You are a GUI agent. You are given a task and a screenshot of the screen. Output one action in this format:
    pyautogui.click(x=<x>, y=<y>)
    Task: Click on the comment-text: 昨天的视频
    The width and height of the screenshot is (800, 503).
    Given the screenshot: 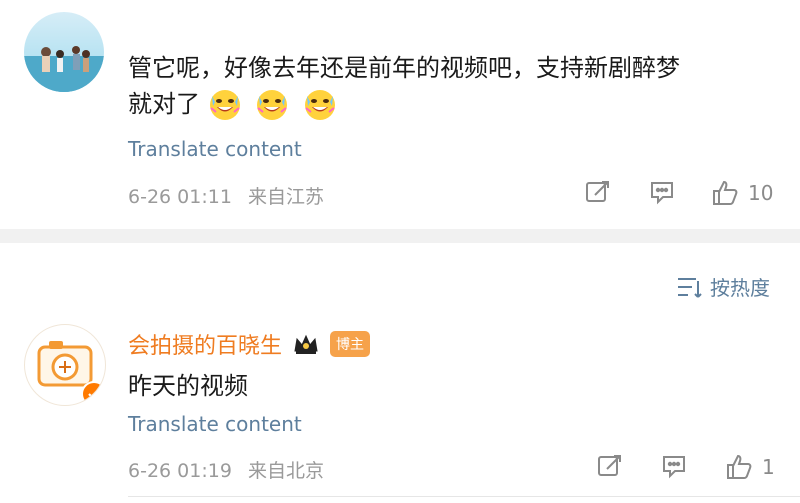 What is the action you would take?
    pyautogui.click(x=188, y=386)
    